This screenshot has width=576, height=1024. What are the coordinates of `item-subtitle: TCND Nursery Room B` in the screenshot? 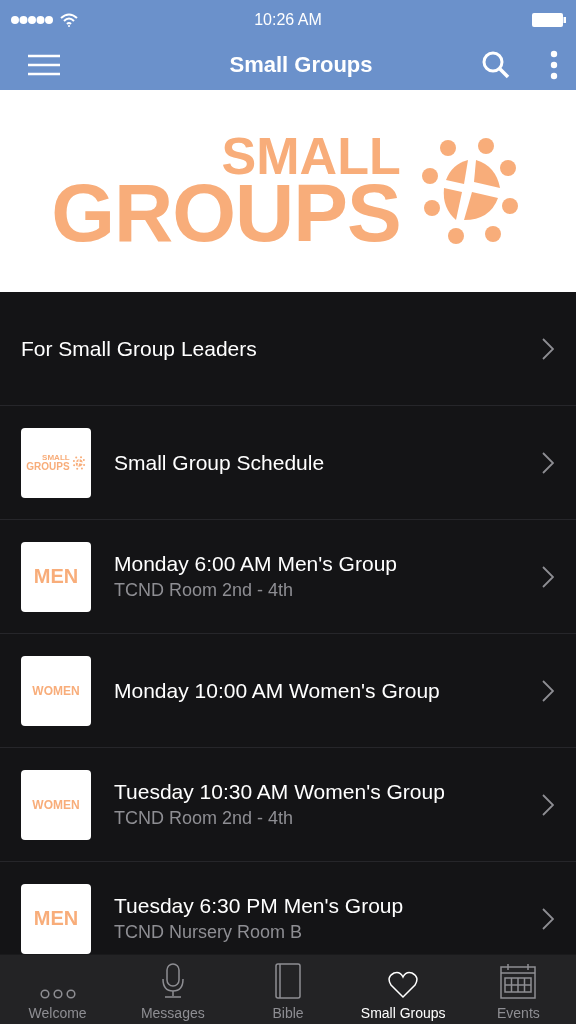 It's located at (209, 932).